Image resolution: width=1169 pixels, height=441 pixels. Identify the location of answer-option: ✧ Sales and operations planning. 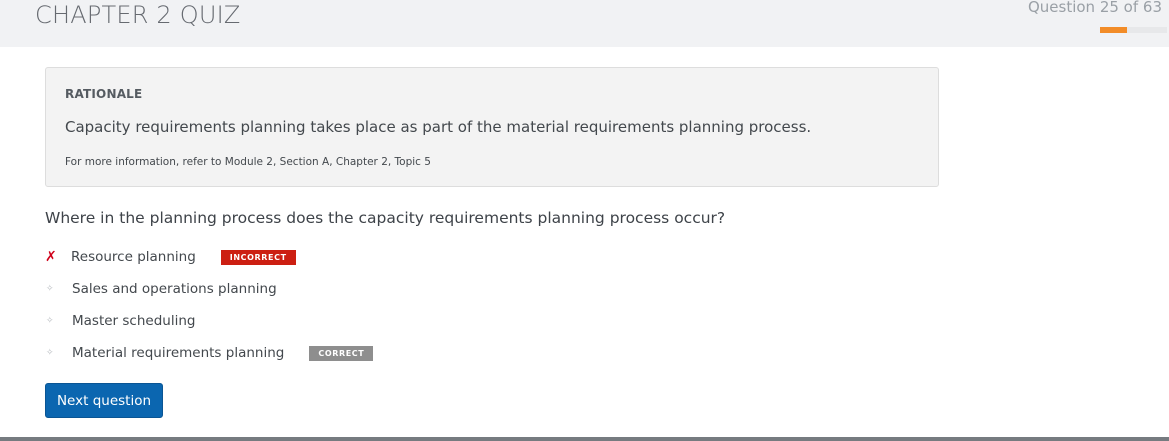
(161, 289).